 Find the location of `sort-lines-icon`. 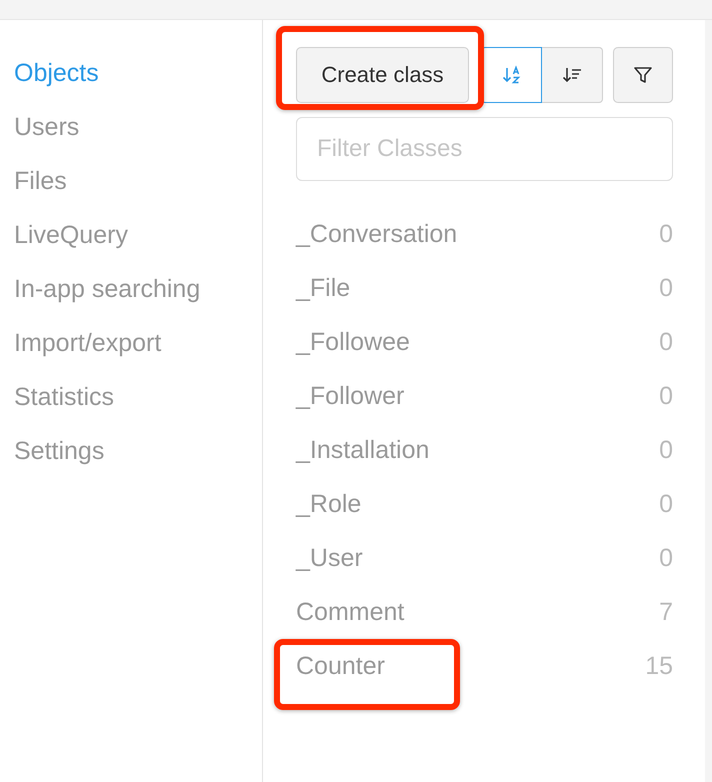

sort-lines-icon is located at coordinates (572, 75).